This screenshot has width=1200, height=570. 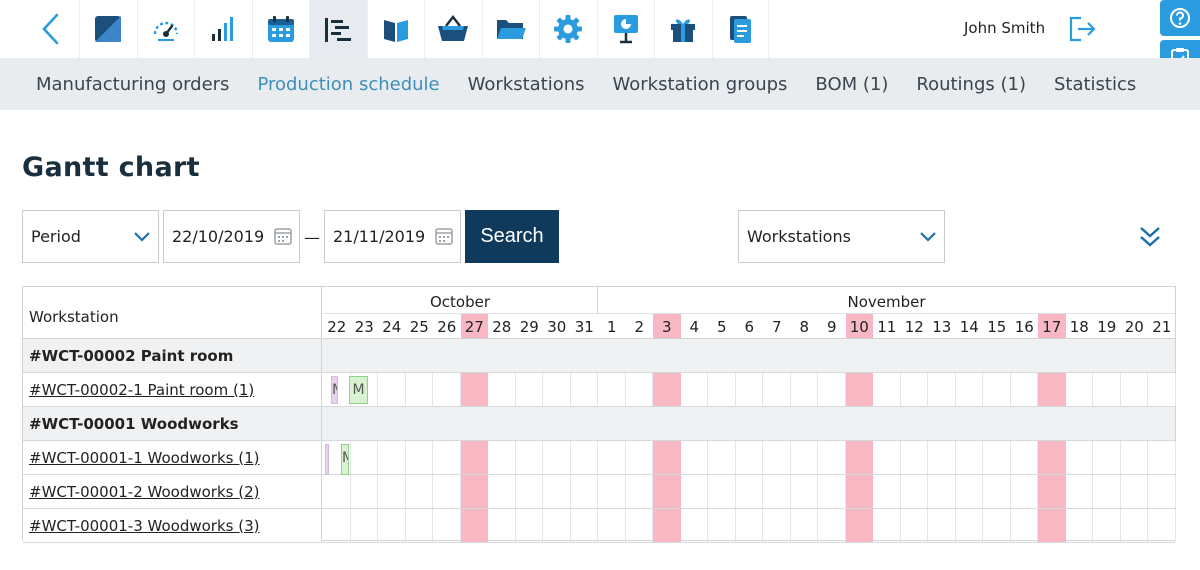 What do you see at coordinates (568, 29) in the screenshot?
I see `settings-button` at bounding box center [568, 29].